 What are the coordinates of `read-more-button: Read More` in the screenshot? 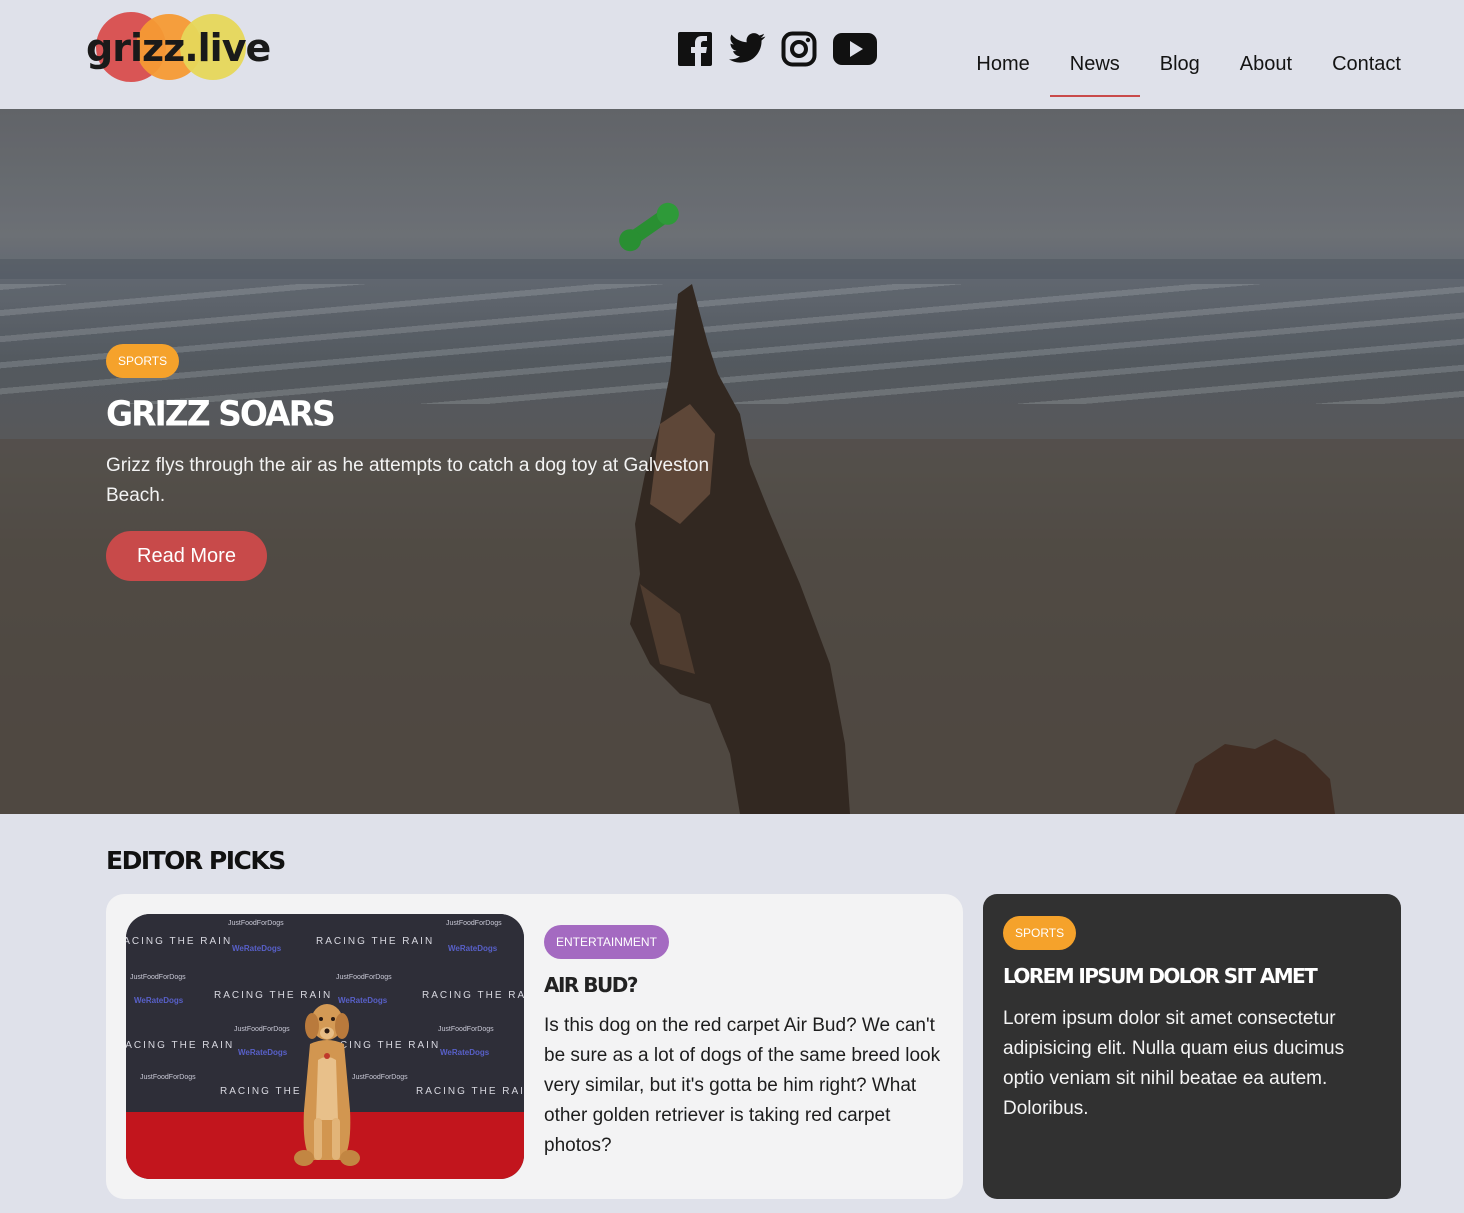 It's located at (186, 556).